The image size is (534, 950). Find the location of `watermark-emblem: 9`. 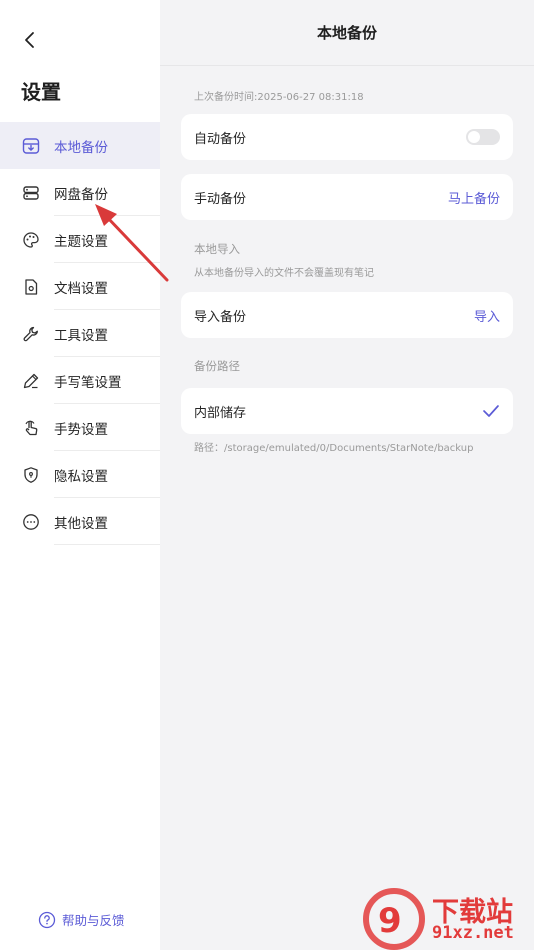

watermark-emblem: 9 is located at coordinates (394, 919).